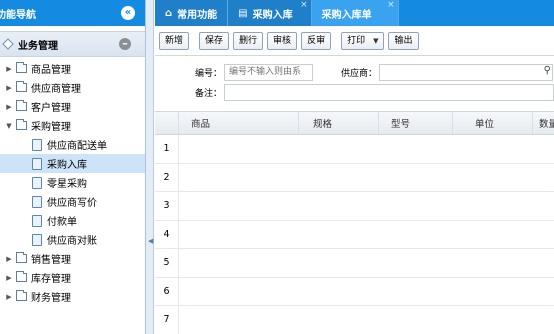 This screenshot has height=334, width=554. What do you see at coordinates (167, 291) in the screenshot?
I see `row-number: 6` at bounding box center [167, 291].